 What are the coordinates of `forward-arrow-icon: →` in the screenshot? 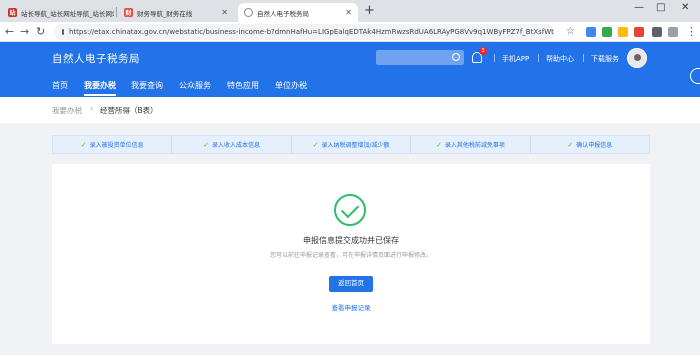 It's located at (24, 32).